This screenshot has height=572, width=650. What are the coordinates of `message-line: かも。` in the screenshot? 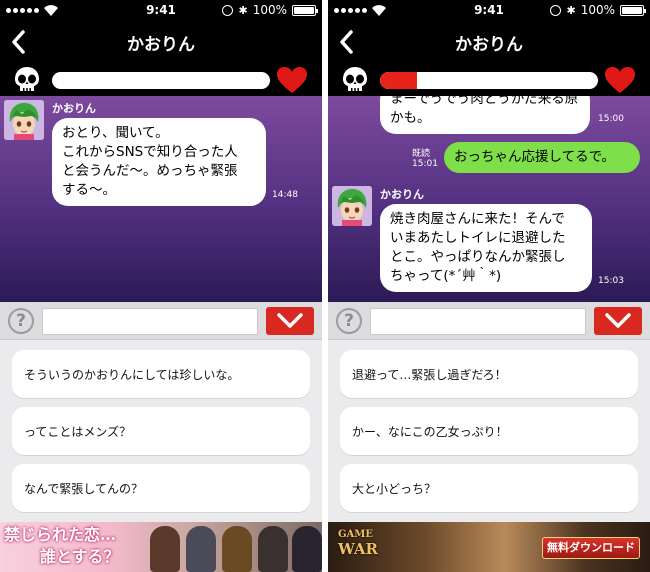 It's located at (410, 118).